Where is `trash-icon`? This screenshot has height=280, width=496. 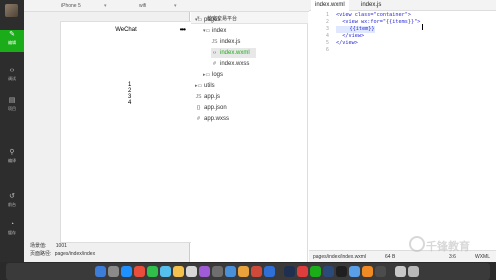 trash-icon is located at coordinates (413, 271).